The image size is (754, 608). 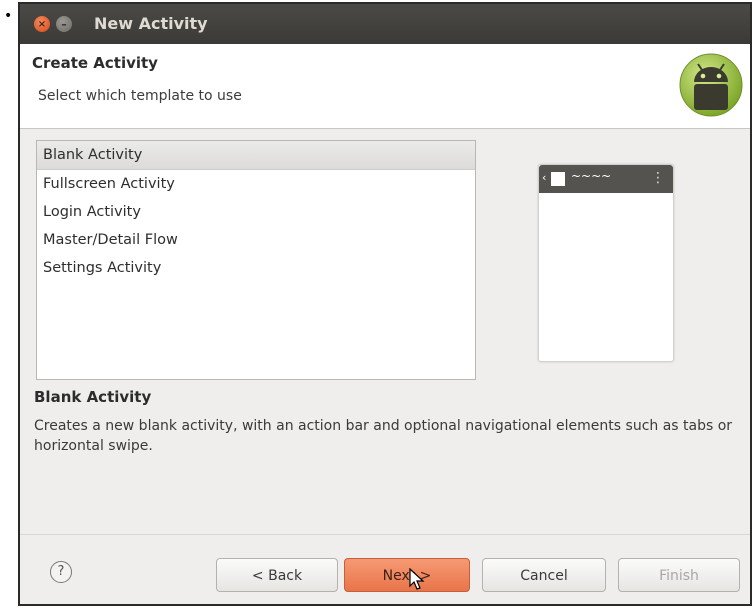 I want to click on template-item-master-detail-flow: Master/Detail Flow, so click(x=256, y=240).